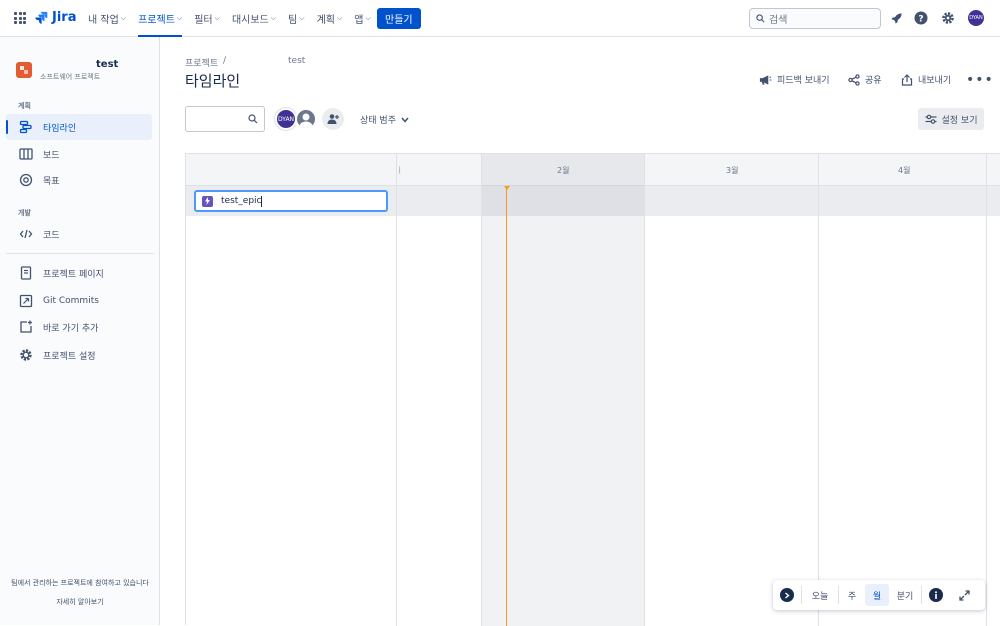  What do you see at coordinates (26, 301) in the screenshot?
I see `git-commits-icon` at bounding box center [26, 301].